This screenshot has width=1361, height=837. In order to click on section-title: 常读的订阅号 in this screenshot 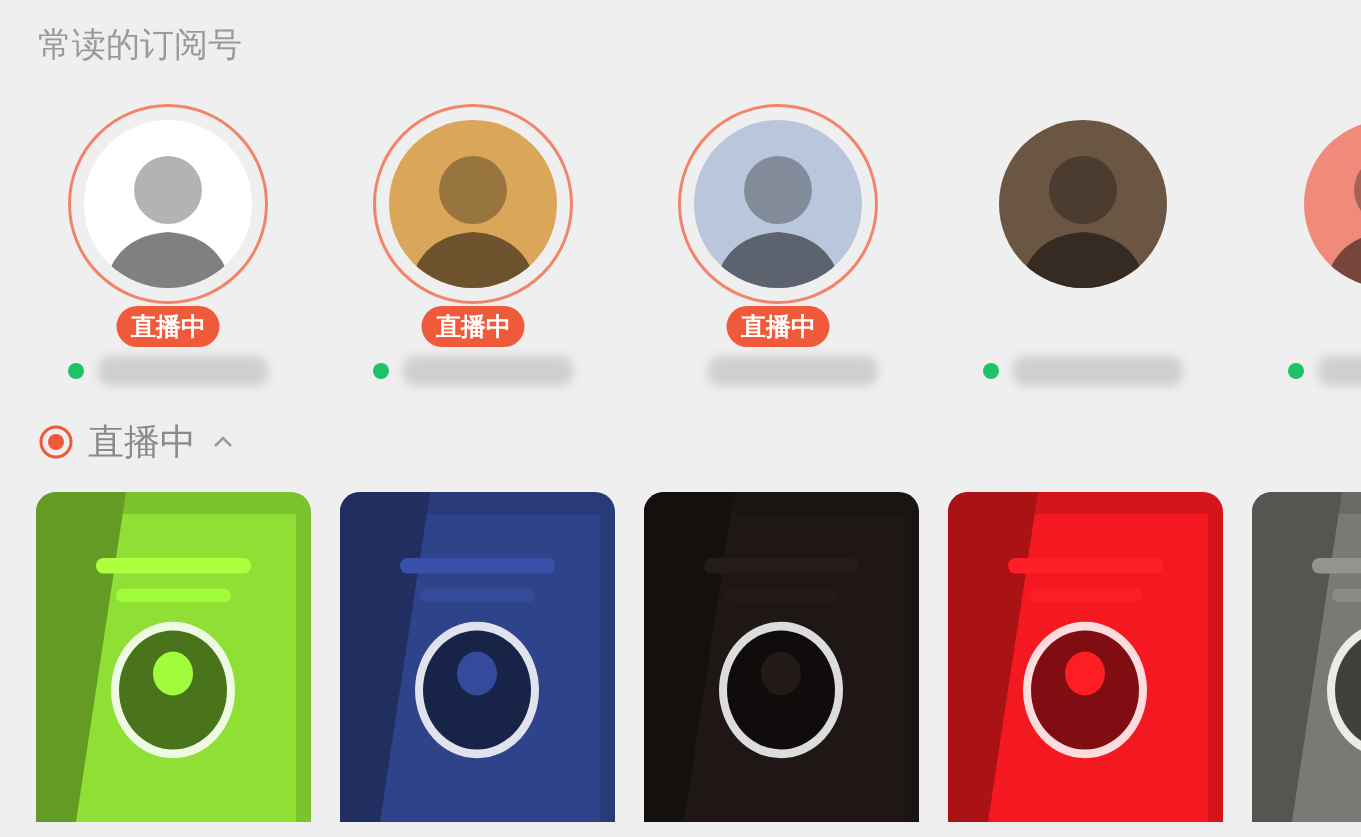, I will do `click(140, 44)`.